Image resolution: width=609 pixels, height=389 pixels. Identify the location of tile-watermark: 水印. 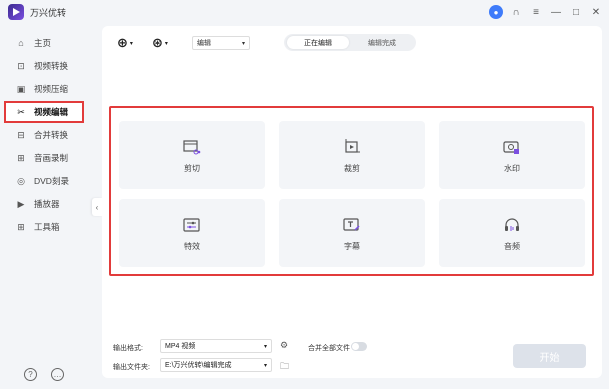
(512, 155).